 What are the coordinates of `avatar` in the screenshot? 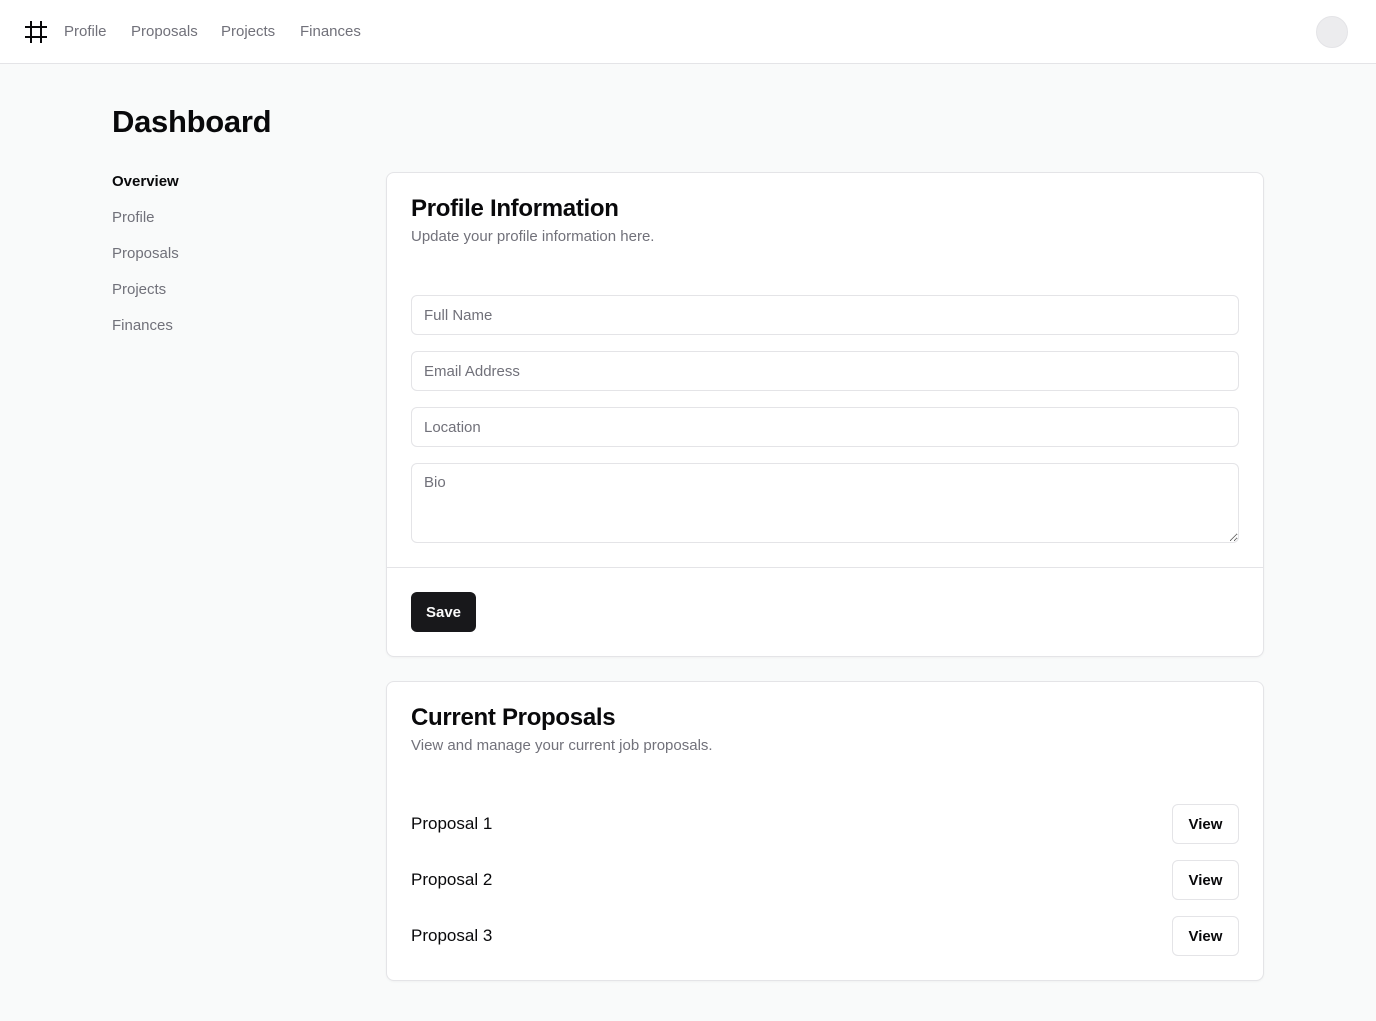 It's located at (1332, 32).